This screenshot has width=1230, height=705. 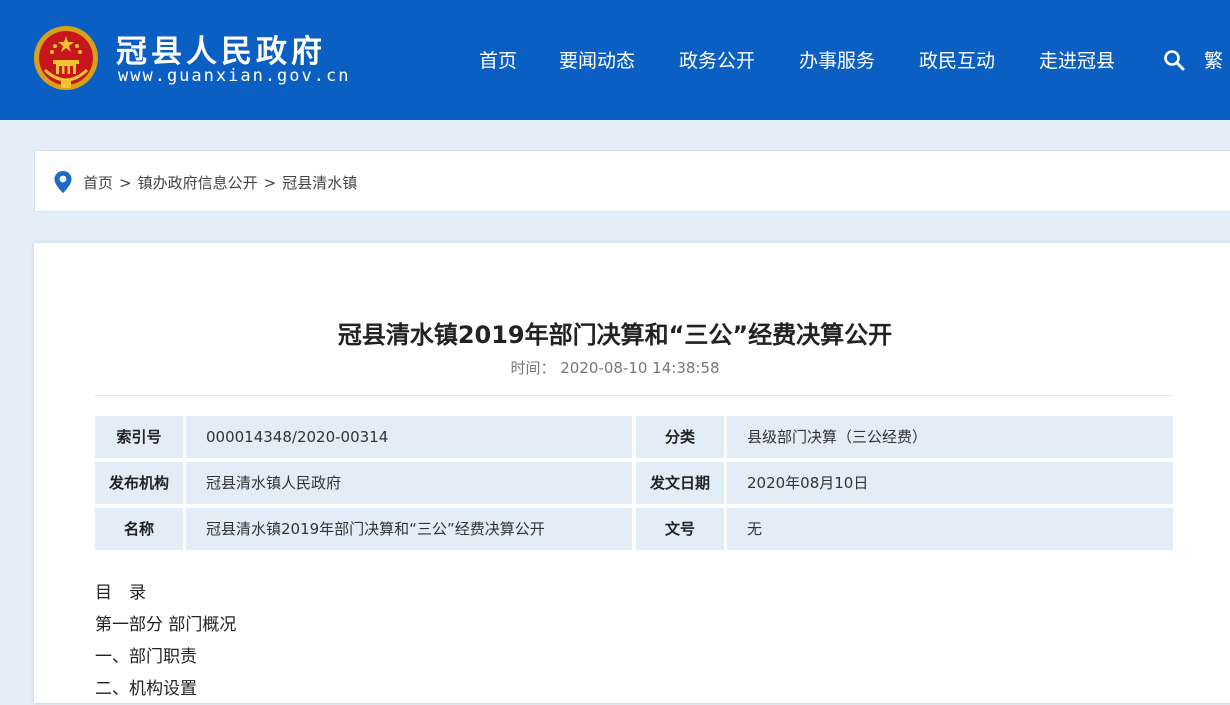 What do you see at coordinates (634, 395) in the screenshot?
I see `title-divider` at bounding box center [634, 395].